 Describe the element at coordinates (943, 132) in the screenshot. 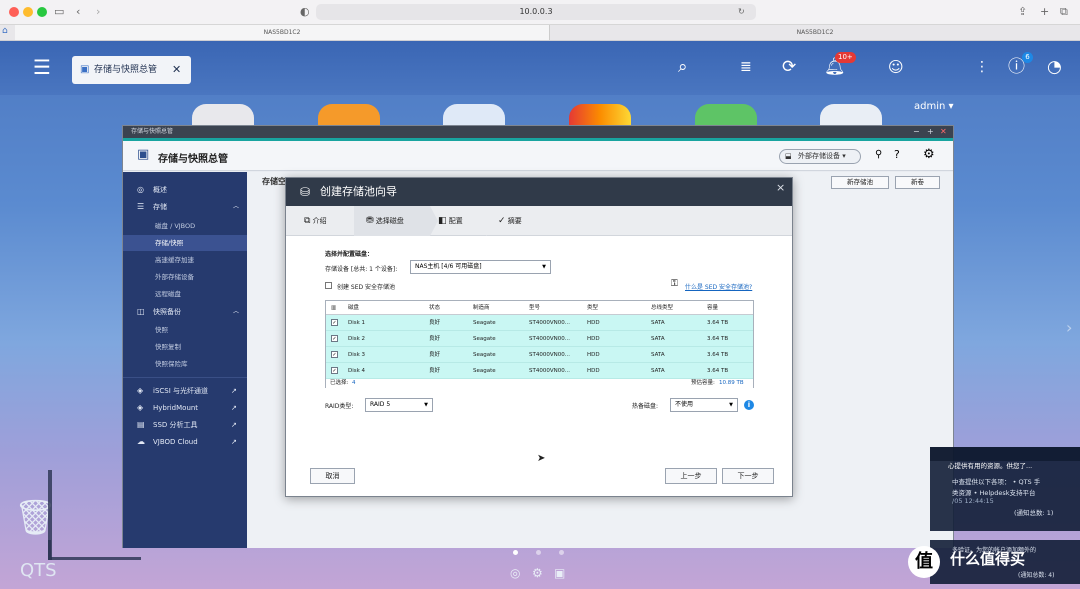

I see `window-close-icon: ✕` at that location.